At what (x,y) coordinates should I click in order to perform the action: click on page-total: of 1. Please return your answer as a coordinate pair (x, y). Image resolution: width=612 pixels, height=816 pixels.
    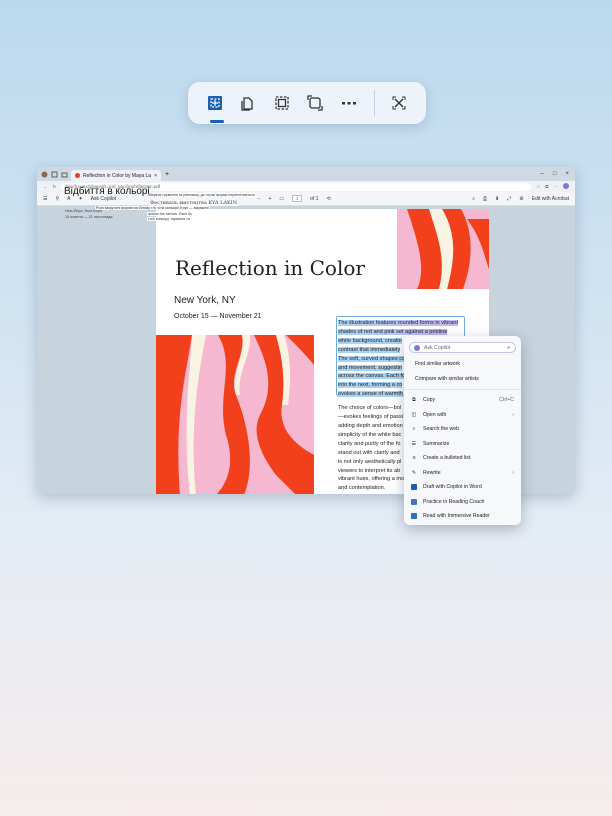
    Looking at the image, I should click on (314, 198).